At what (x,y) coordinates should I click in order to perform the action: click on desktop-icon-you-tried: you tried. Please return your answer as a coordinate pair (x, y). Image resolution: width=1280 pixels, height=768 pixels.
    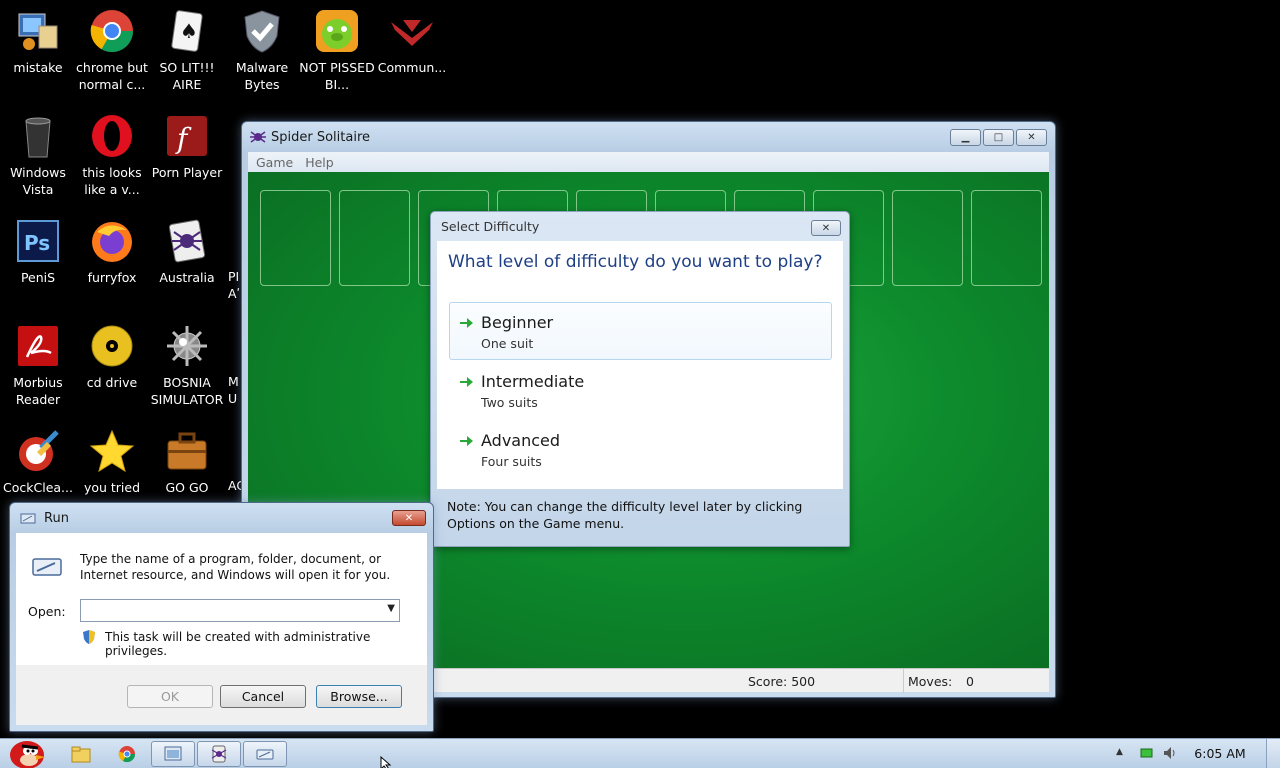
    Looking at the image, I should click on (112, 461).